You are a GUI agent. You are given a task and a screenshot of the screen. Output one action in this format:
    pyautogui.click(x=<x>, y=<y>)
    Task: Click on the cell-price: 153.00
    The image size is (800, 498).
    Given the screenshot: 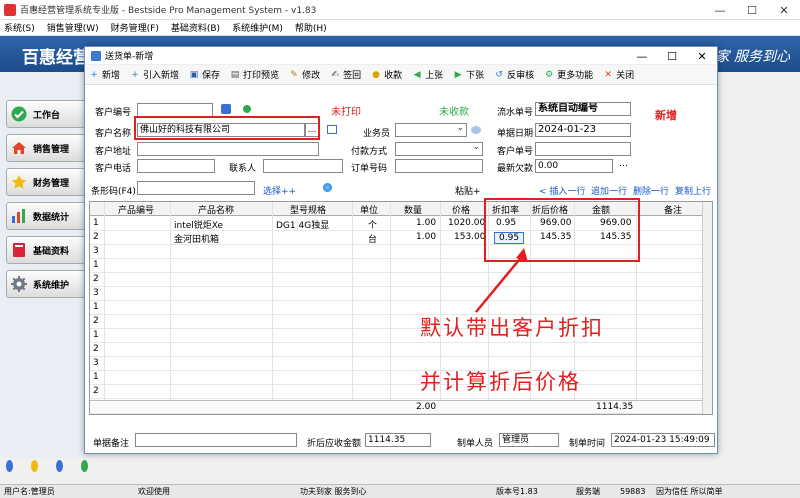 What is the action you would take?
    pyautogui.click(x=470, y=237)
    